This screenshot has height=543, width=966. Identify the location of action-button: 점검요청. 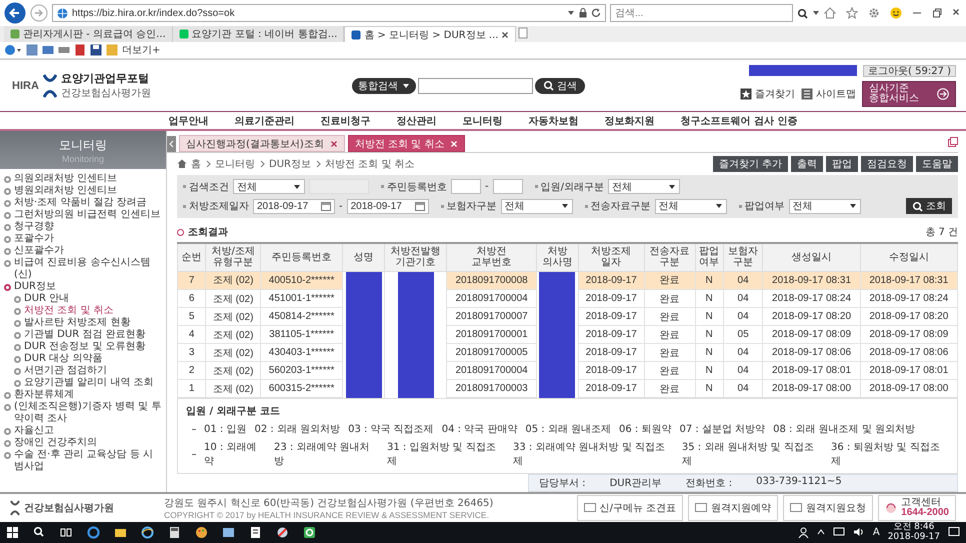
(887, 164).